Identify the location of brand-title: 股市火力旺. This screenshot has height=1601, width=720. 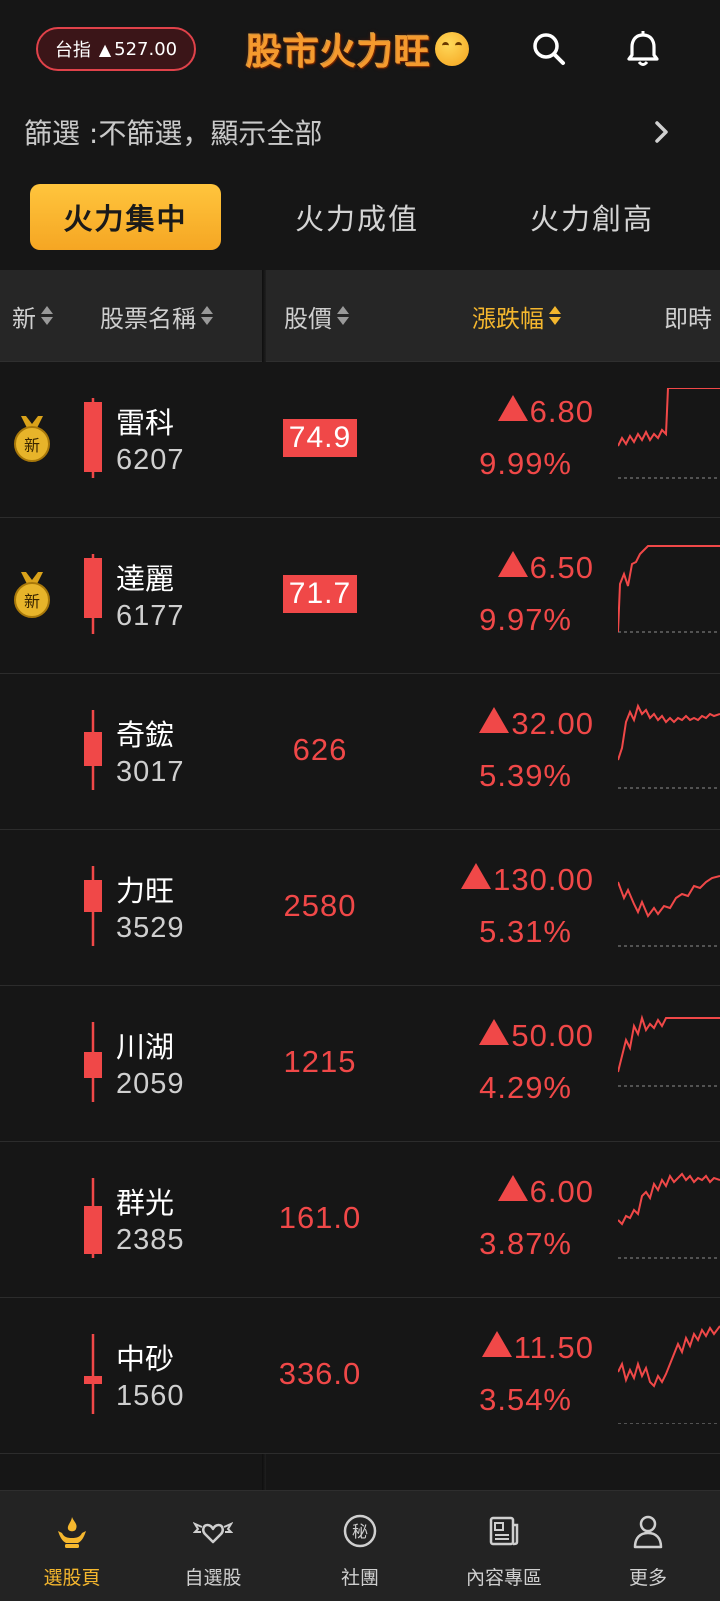
(339, 52).